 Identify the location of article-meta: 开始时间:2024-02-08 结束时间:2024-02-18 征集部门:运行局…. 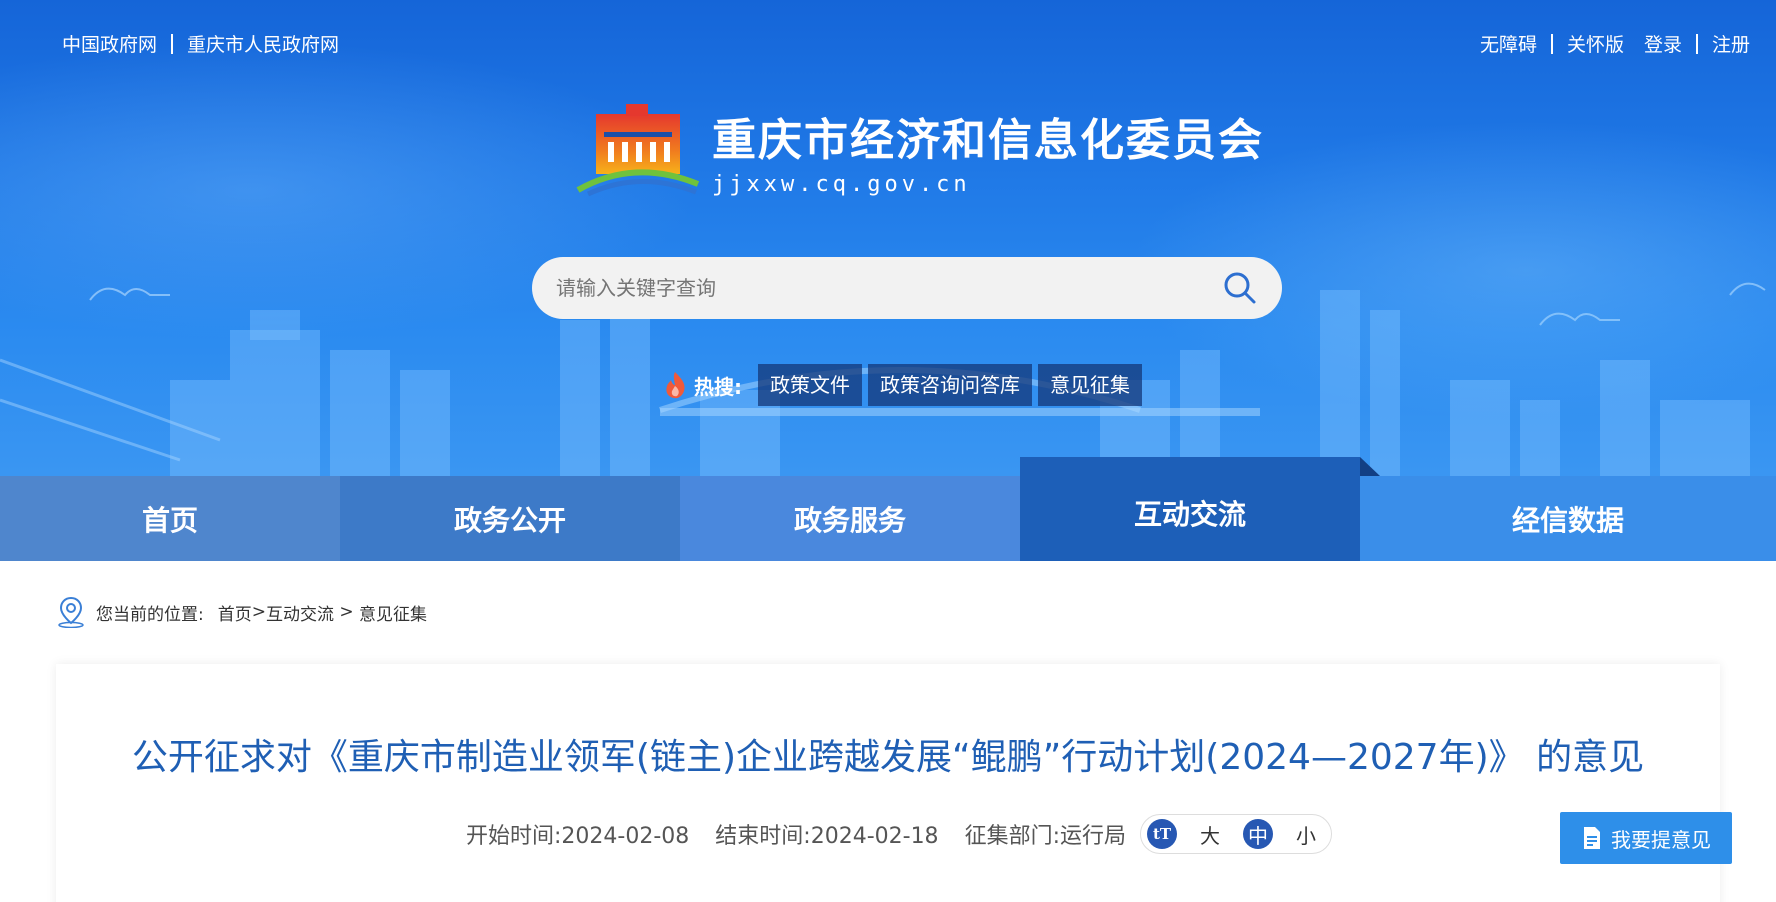
(899, 834).